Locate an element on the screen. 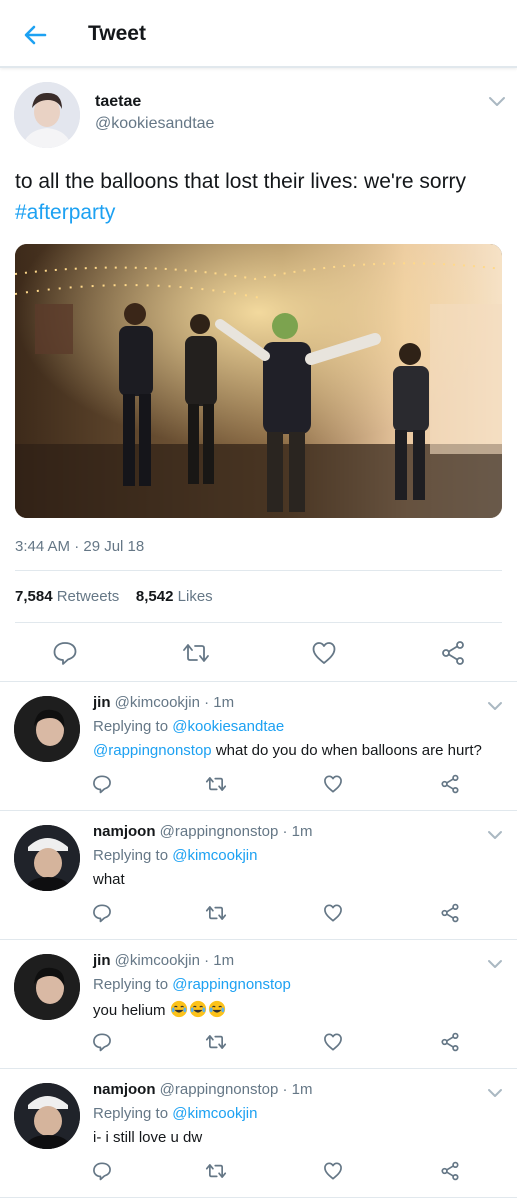 The width and height of the screenshot is (517, 1200). retweets-stat: 7,584 Retweets is located at coordinates (67, 596).